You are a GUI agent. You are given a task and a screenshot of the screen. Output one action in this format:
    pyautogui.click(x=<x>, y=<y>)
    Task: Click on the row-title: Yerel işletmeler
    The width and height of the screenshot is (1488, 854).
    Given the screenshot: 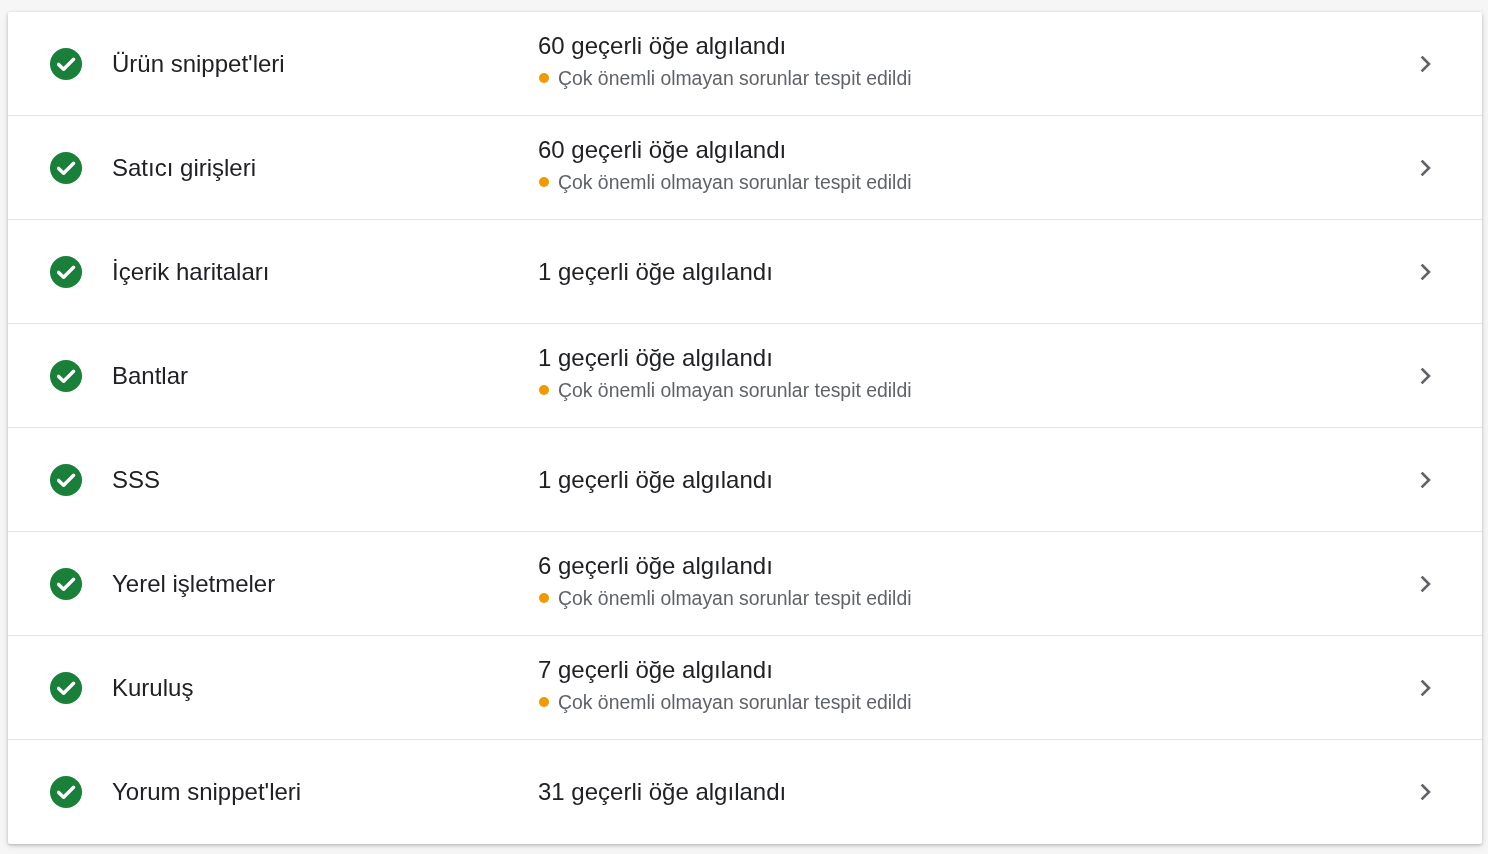 What is the action you would take?
    pyautogui.click(x=194, y=583)
    